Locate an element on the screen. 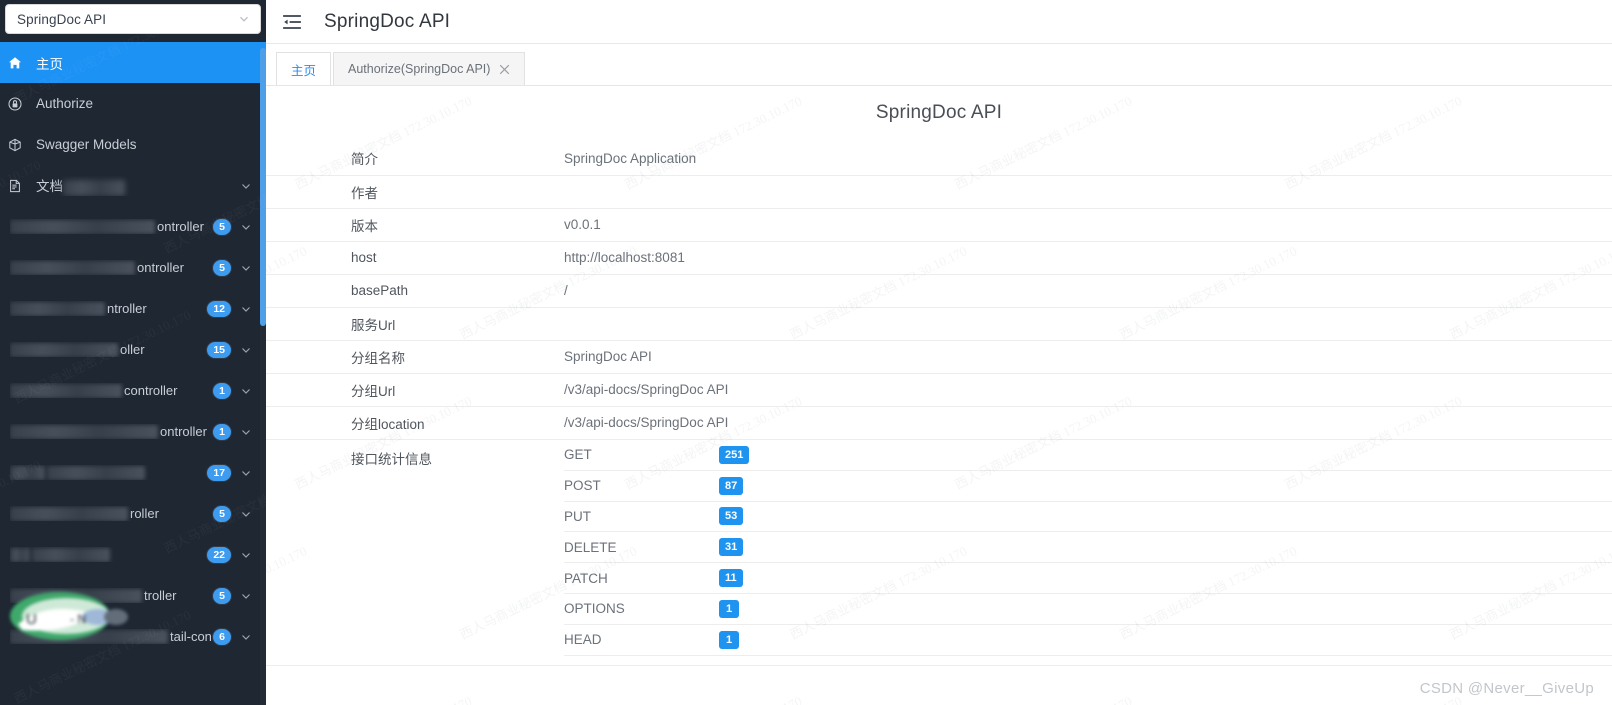 The image size is (1612, 705). table-row: host http://localhost:8081 is located at coordinates (939, 258).